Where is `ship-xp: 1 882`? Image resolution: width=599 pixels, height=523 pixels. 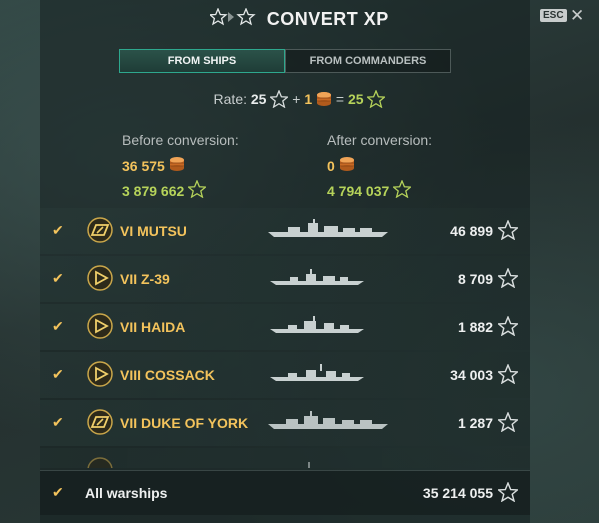 ship-xp: 1 882 is located at coordinates (475, 327).